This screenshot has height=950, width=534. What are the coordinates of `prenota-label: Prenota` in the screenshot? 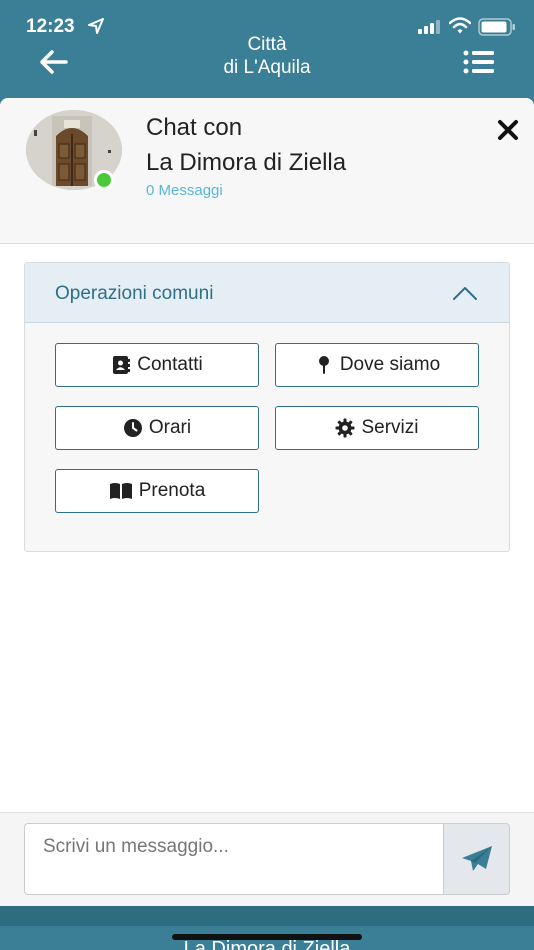 It's located at (172, 490).